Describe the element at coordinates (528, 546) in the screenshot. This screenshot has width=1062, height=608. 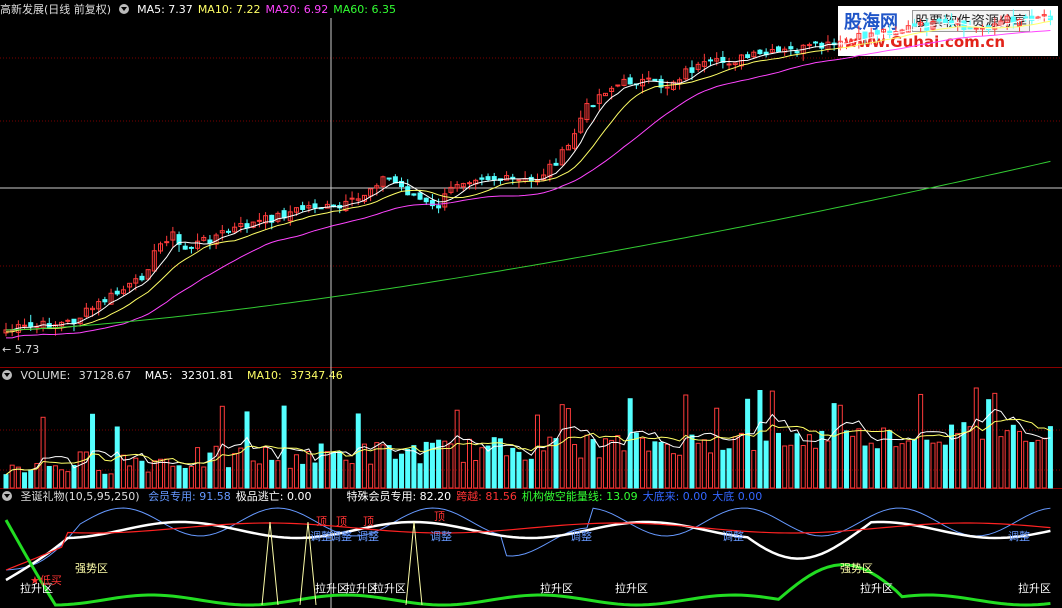
I see `indicator-red-line` at that location.